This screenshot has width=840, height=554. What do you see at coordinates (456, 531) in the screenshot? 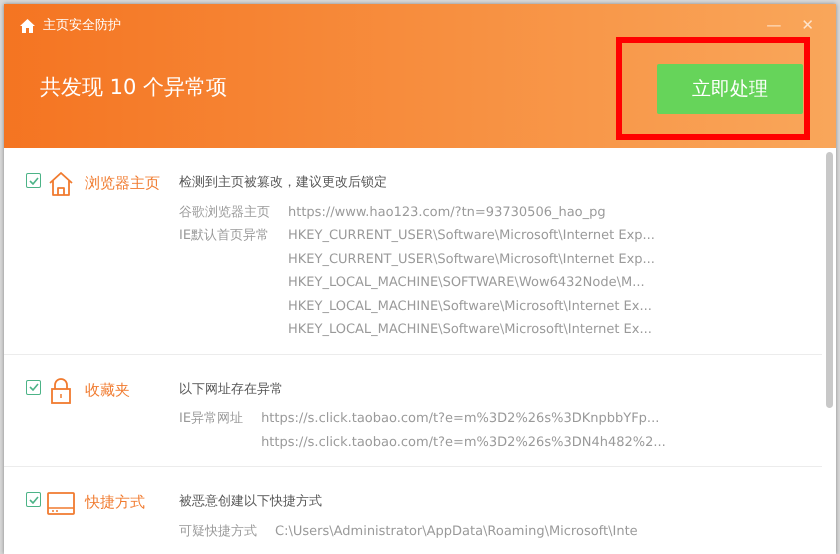
I see `detail-value: C:\Users\Administrator\AppData\Roaming\Microsoft\Inte` at bounding box center [456, 531].